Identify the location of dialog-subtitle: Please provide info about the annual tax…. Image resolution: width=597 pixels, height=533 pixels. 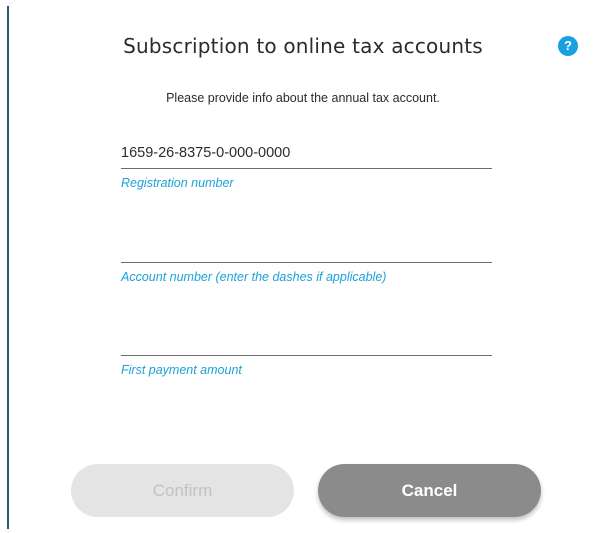
(303, 98).